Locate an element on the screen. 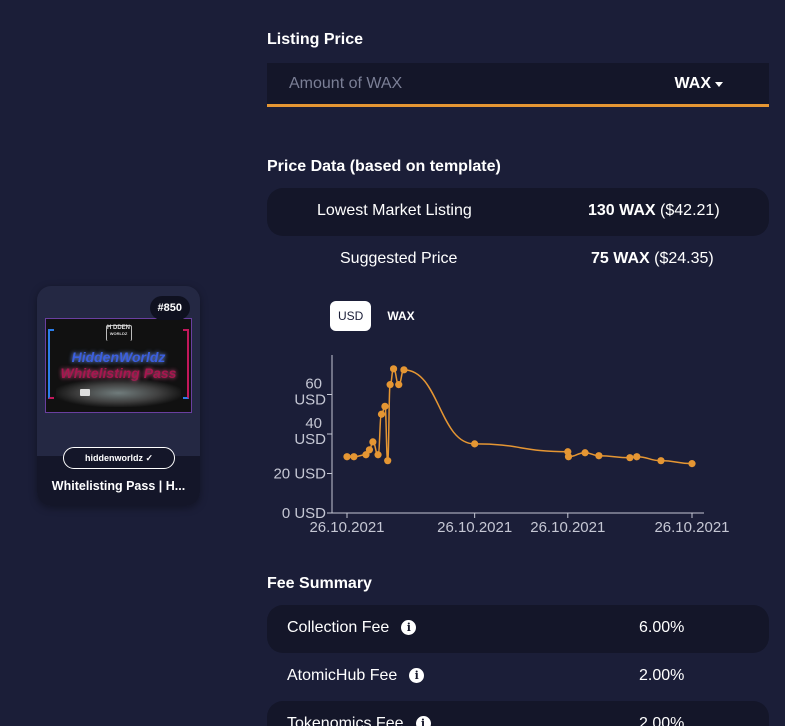 The image size is (785, 726). currency-toggle: USD WAX is located at coordinates (376, 316).